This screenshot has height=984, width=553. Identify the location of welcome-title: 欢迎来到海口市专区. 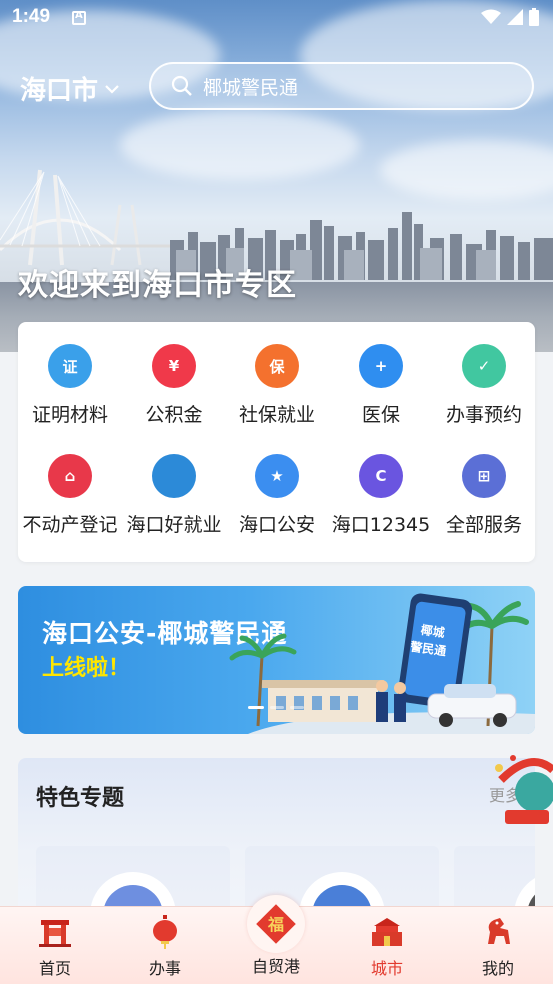
(157, 285).